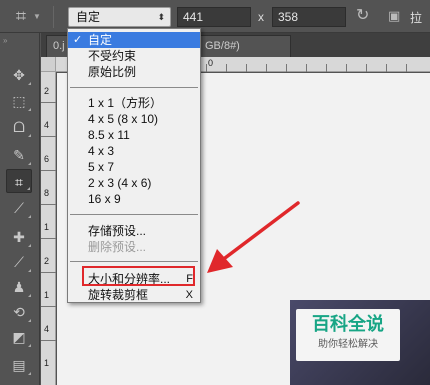 The width and height of the screenshot is (430, 385). What do you see at coordinates (396, 16) in the screenshot?
I see `straighten-icon: ▣` at bounding box center [396, 16].